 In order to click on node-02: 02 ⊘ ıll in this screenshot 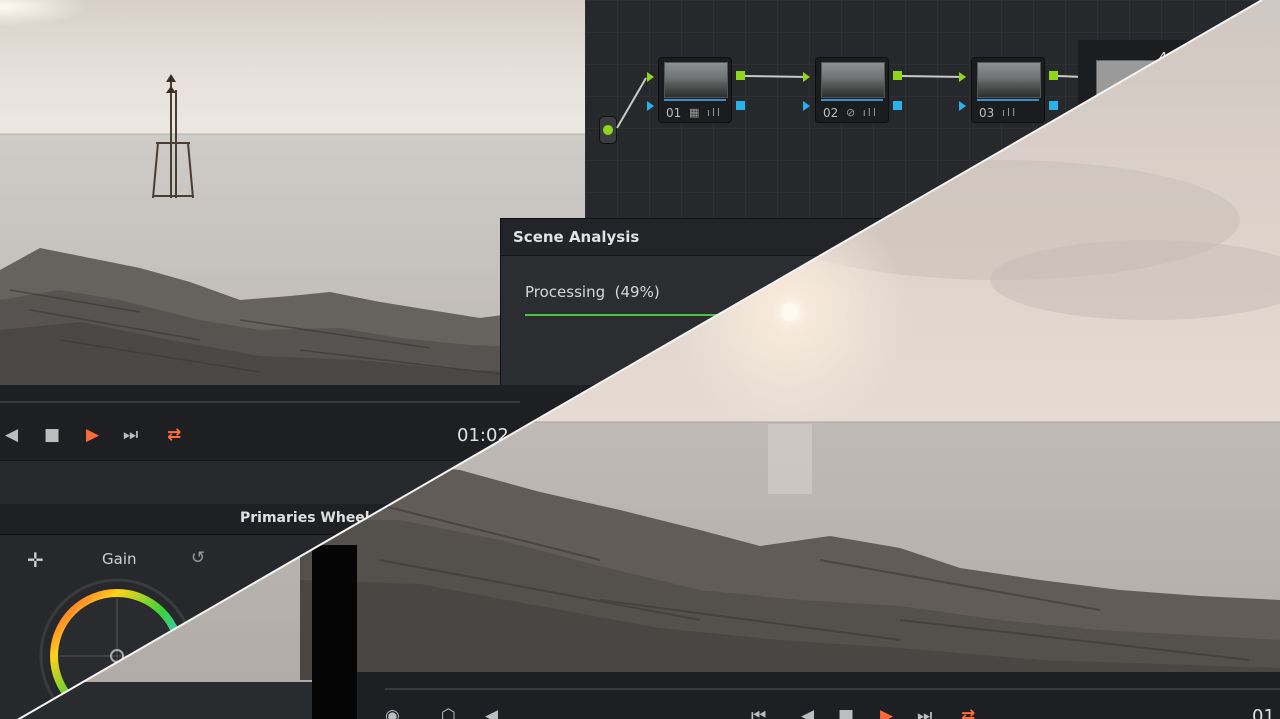, I will do `click(852, 90)`.